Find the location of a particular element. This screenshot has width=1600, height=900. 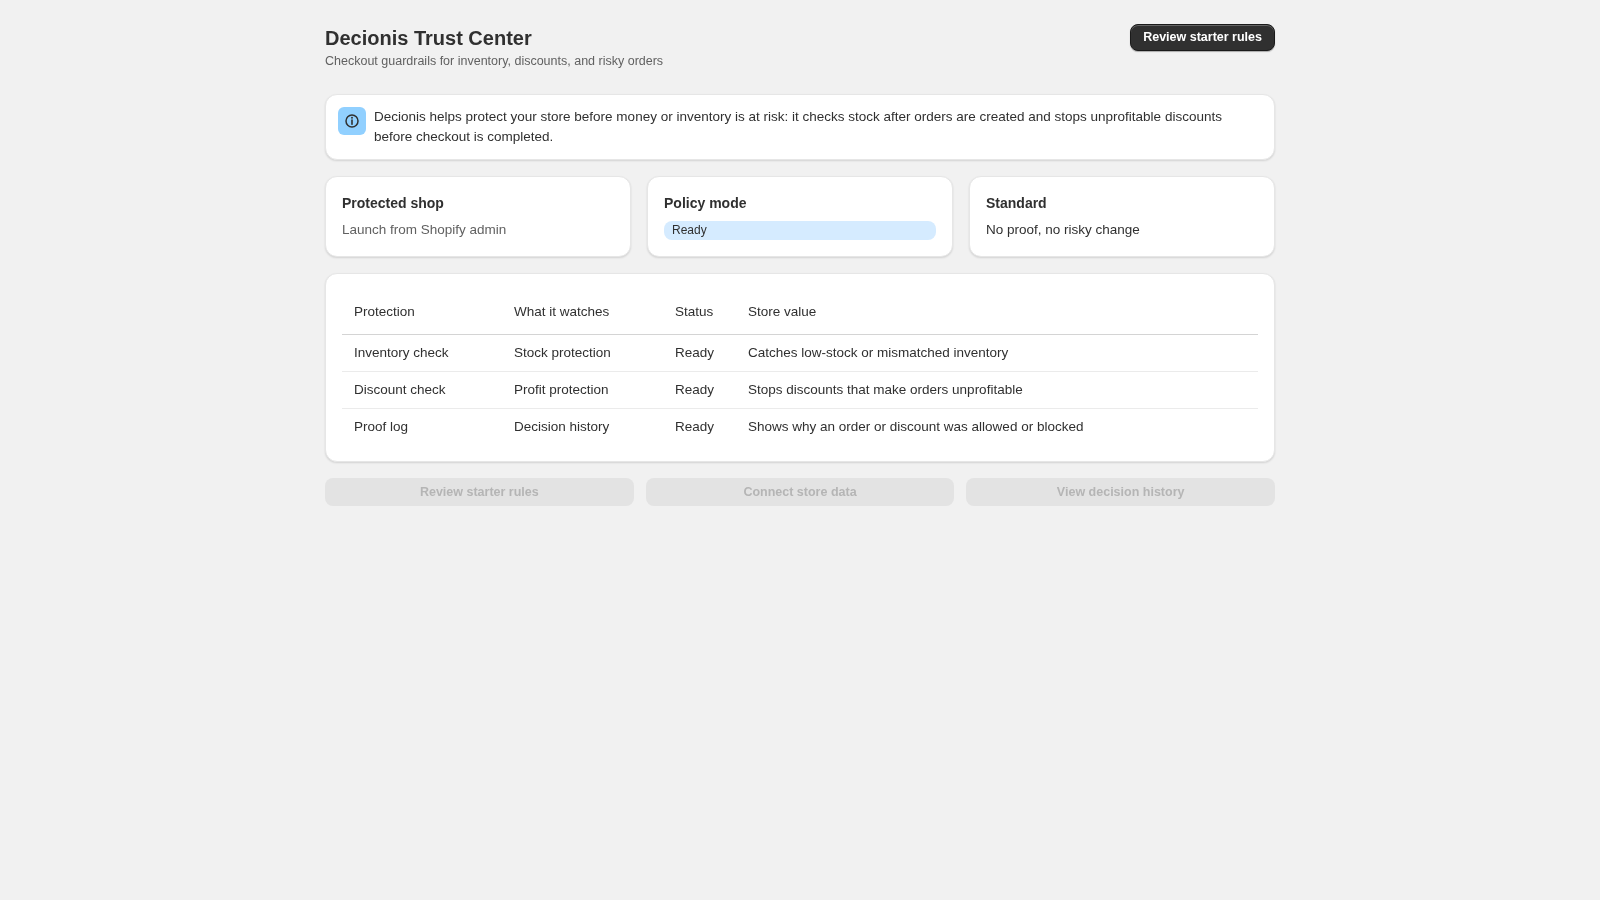

column-header: Status is located at coordinates (699, 312).